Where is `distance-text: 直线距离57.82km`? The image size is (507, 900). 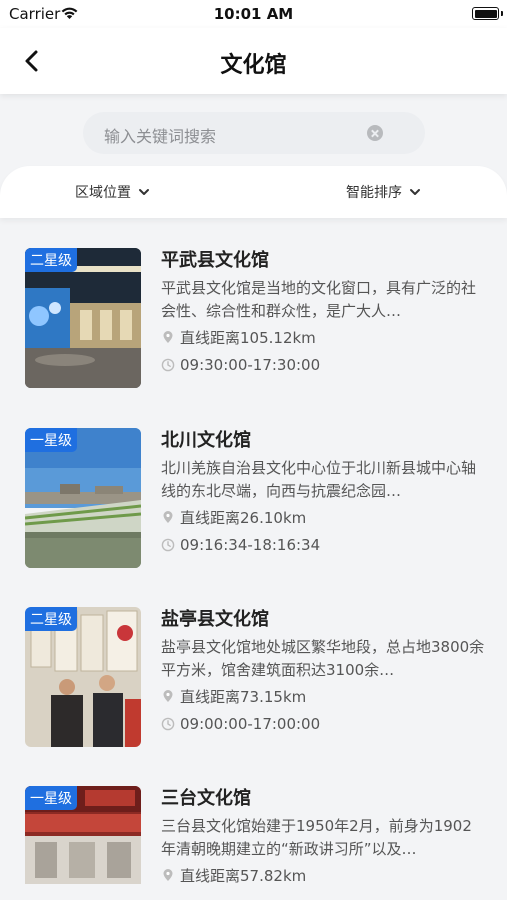
distance-text: 直线距离57.82km is located at coordinates (243, 875).